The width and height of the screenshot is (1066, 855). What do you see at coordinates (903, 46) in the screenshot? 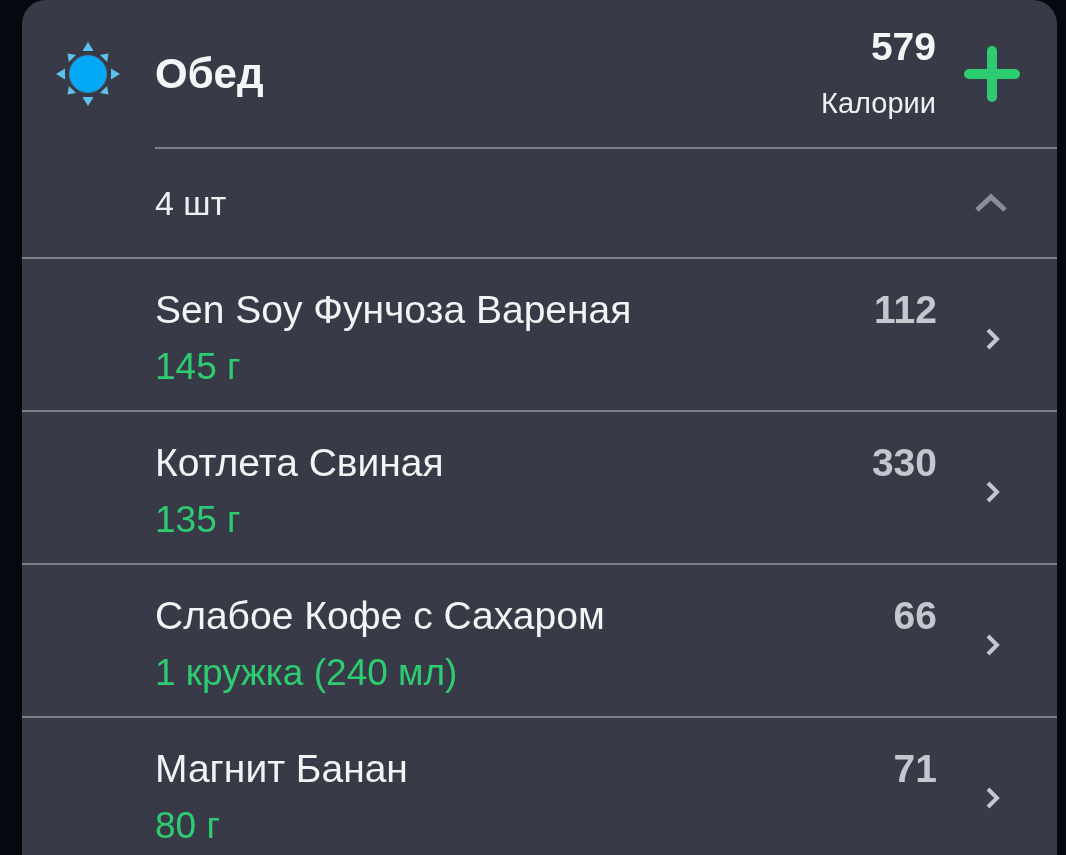
I see `calorie-total: 579` at bounding box center [903, 46].